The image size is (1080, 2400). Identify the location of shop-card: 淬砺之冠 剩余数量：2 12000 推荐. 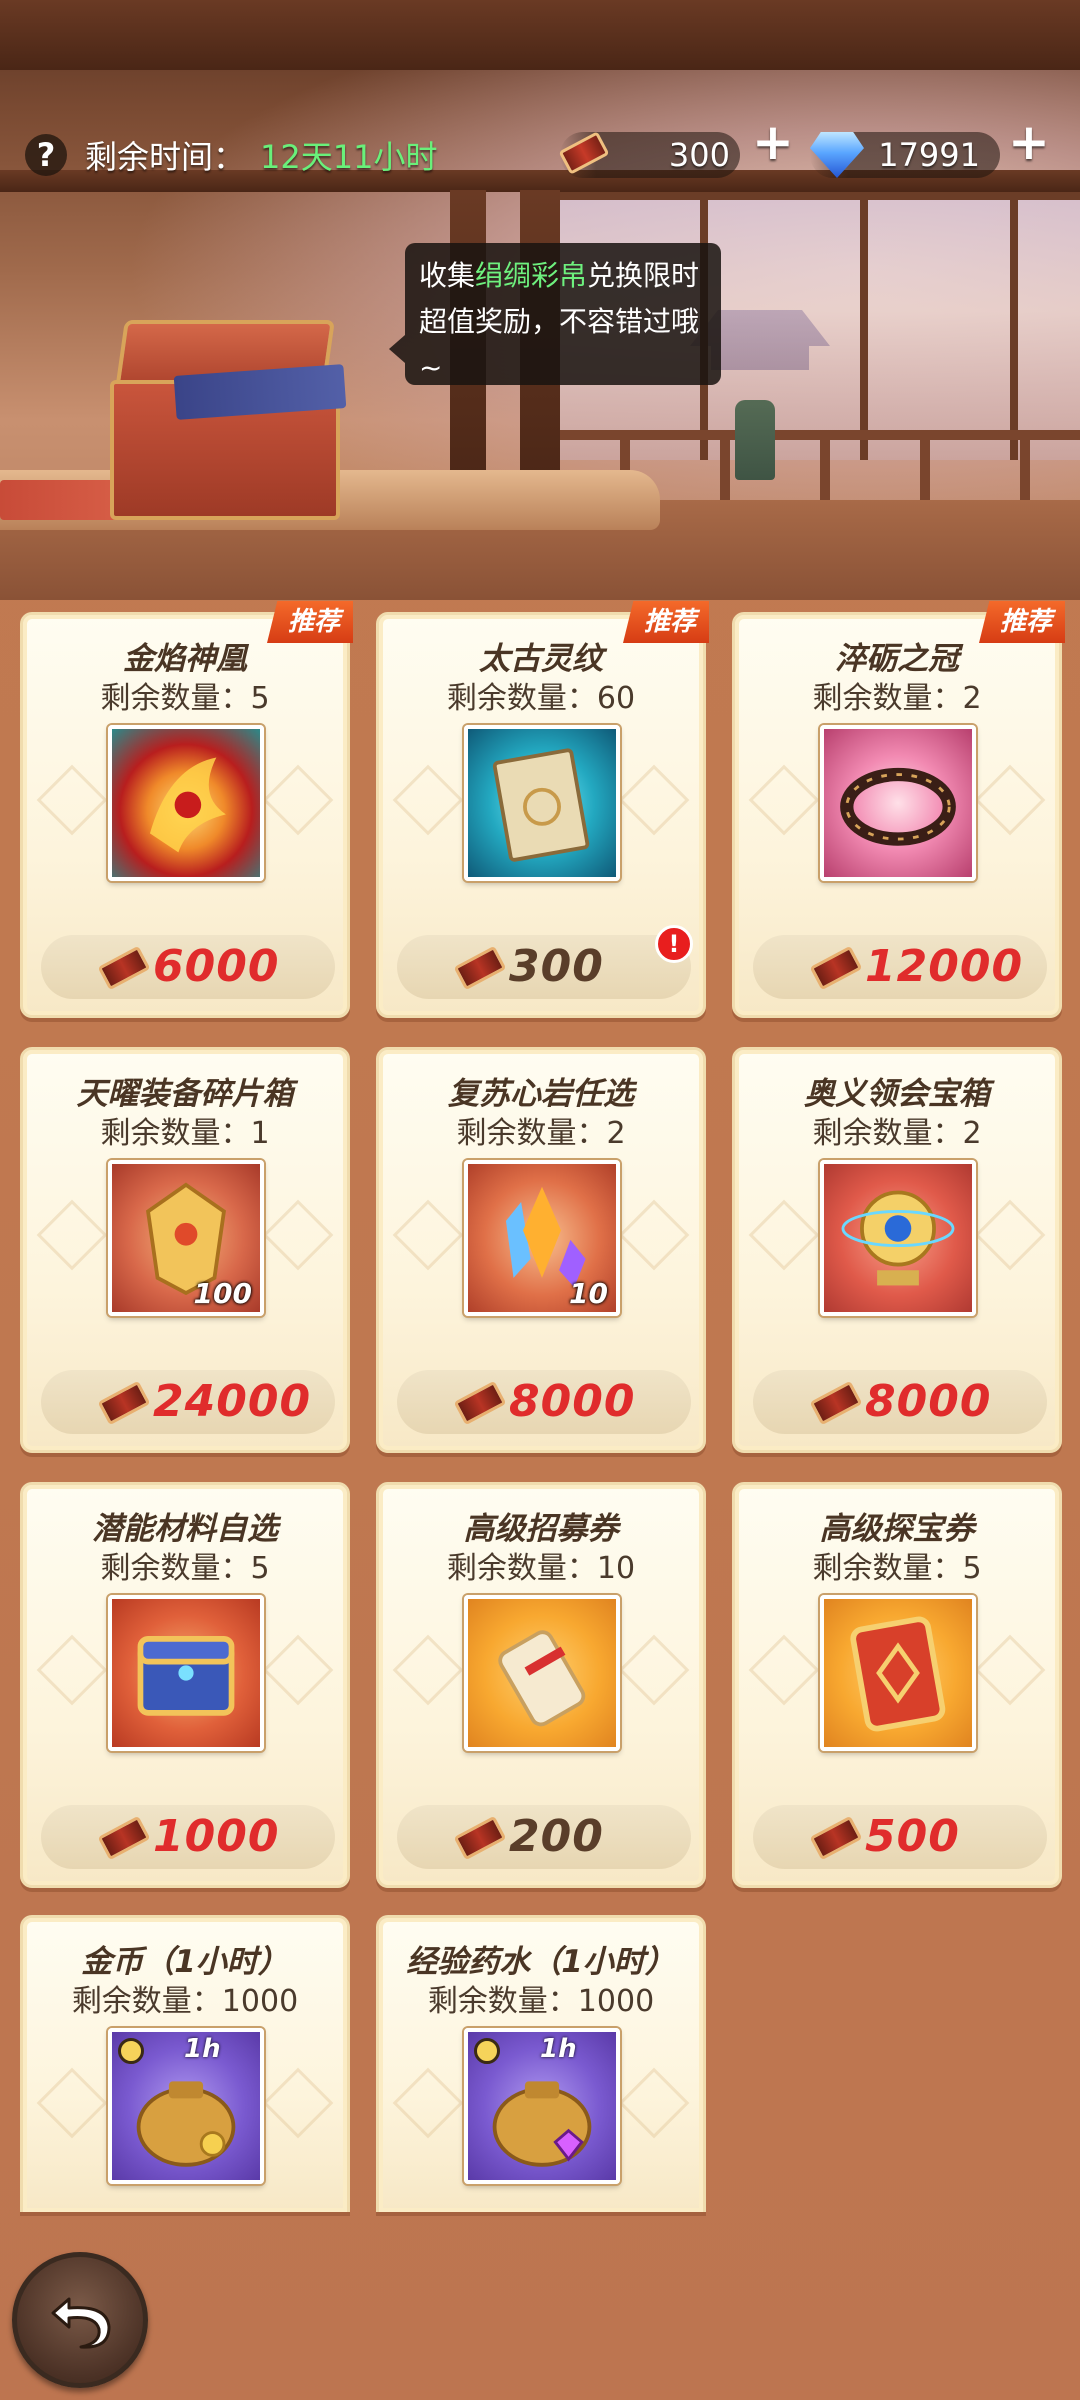
(898, 809).